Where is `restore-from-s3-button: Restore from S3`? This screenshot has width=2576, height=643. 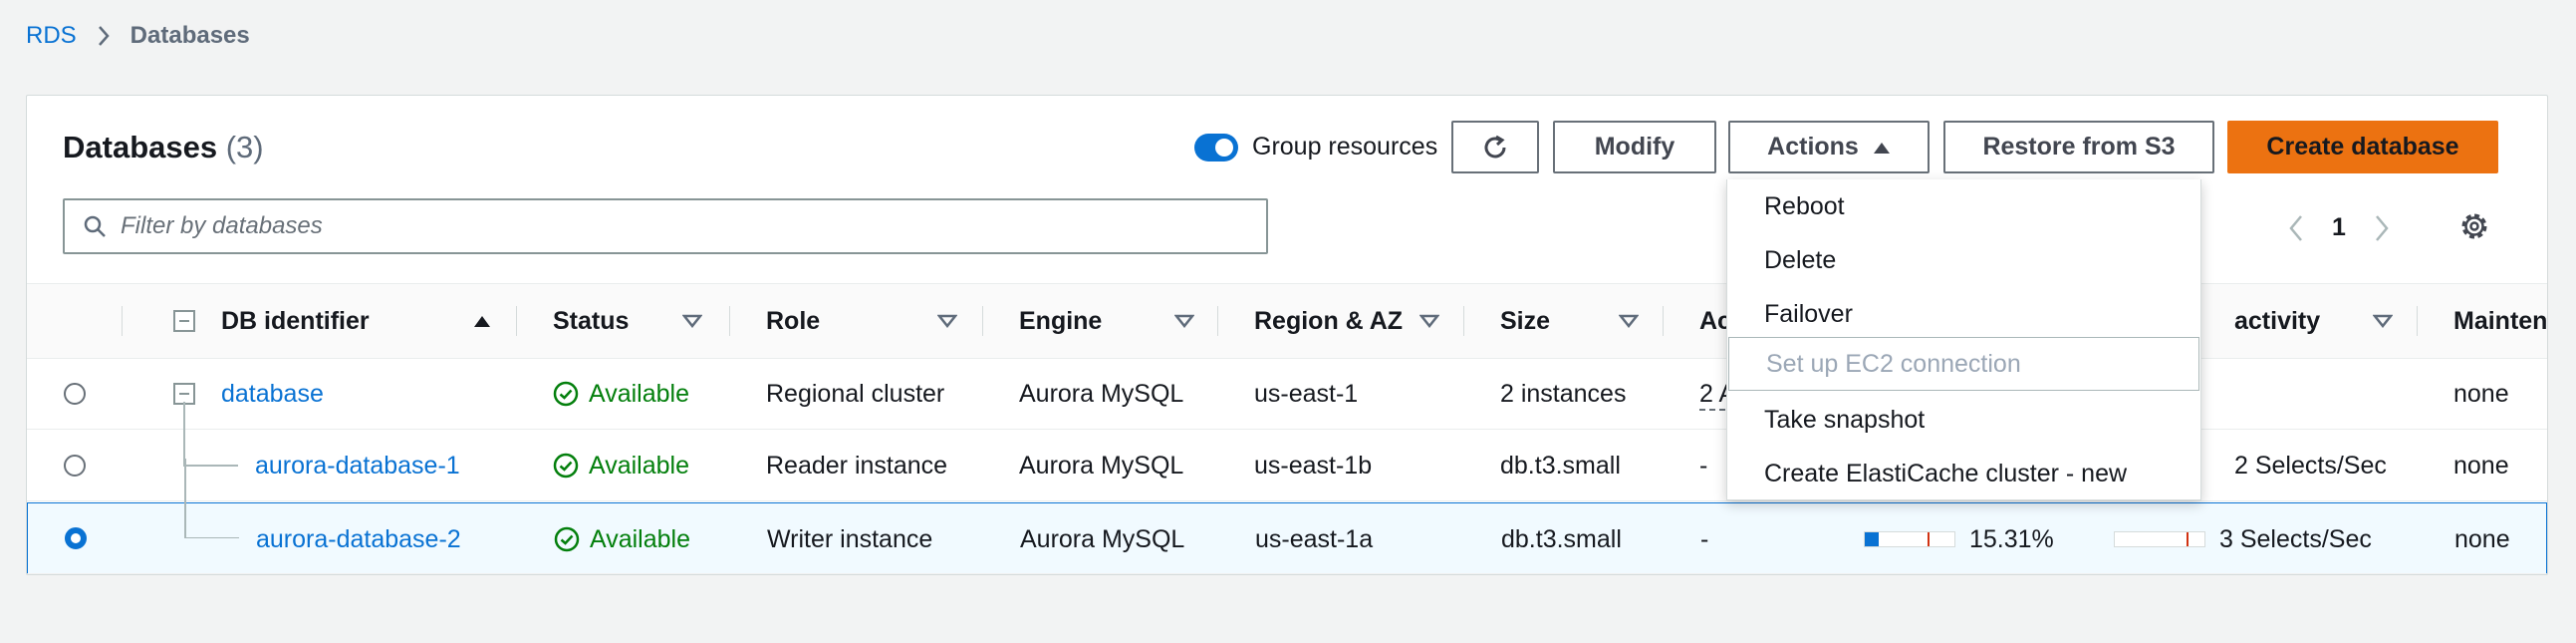
restore-from-s3-button: Restore from S3 is located at coordinates (2078, 147).